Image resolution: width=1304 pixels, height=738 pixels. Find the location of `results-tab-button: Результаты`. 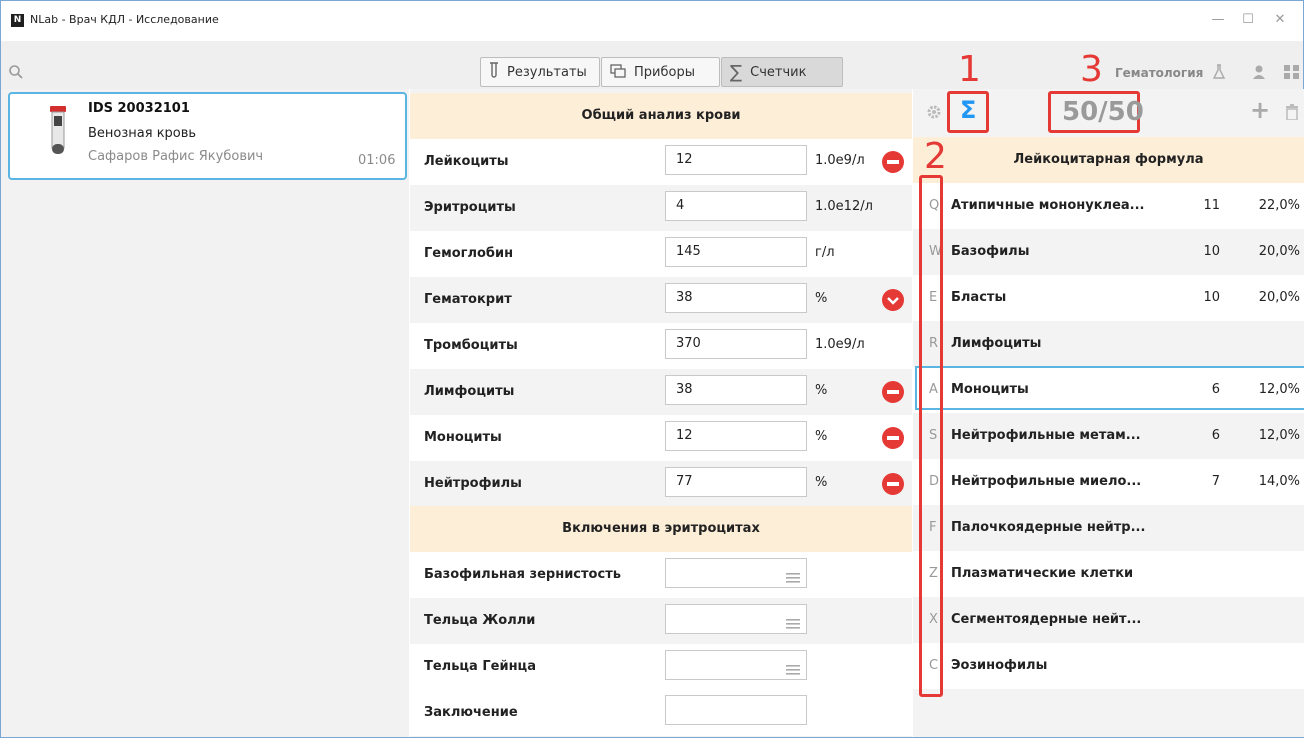

results-tab-button: Результаты is located at coordinates (540, 72).